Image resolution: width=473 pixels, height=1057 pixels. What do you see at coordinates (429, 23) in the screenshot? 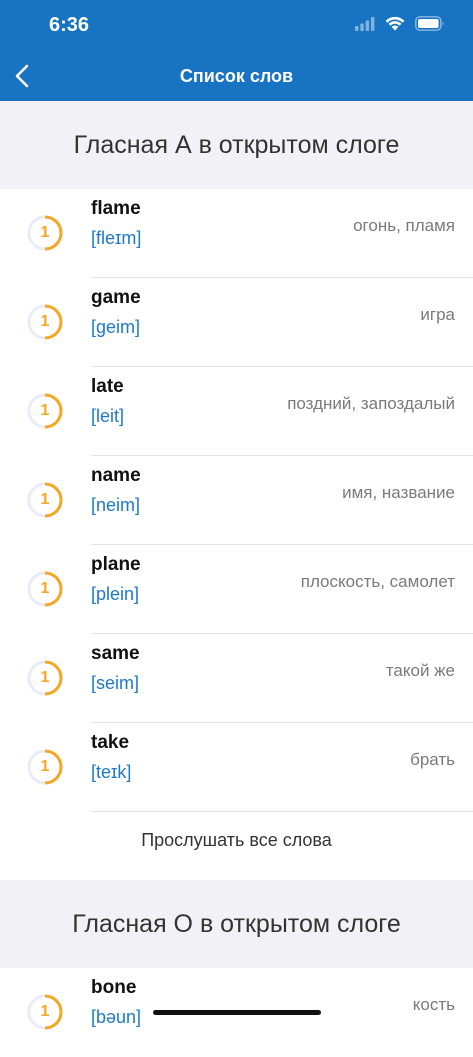
I see `battery-icon` at bounding box center [429, 23].